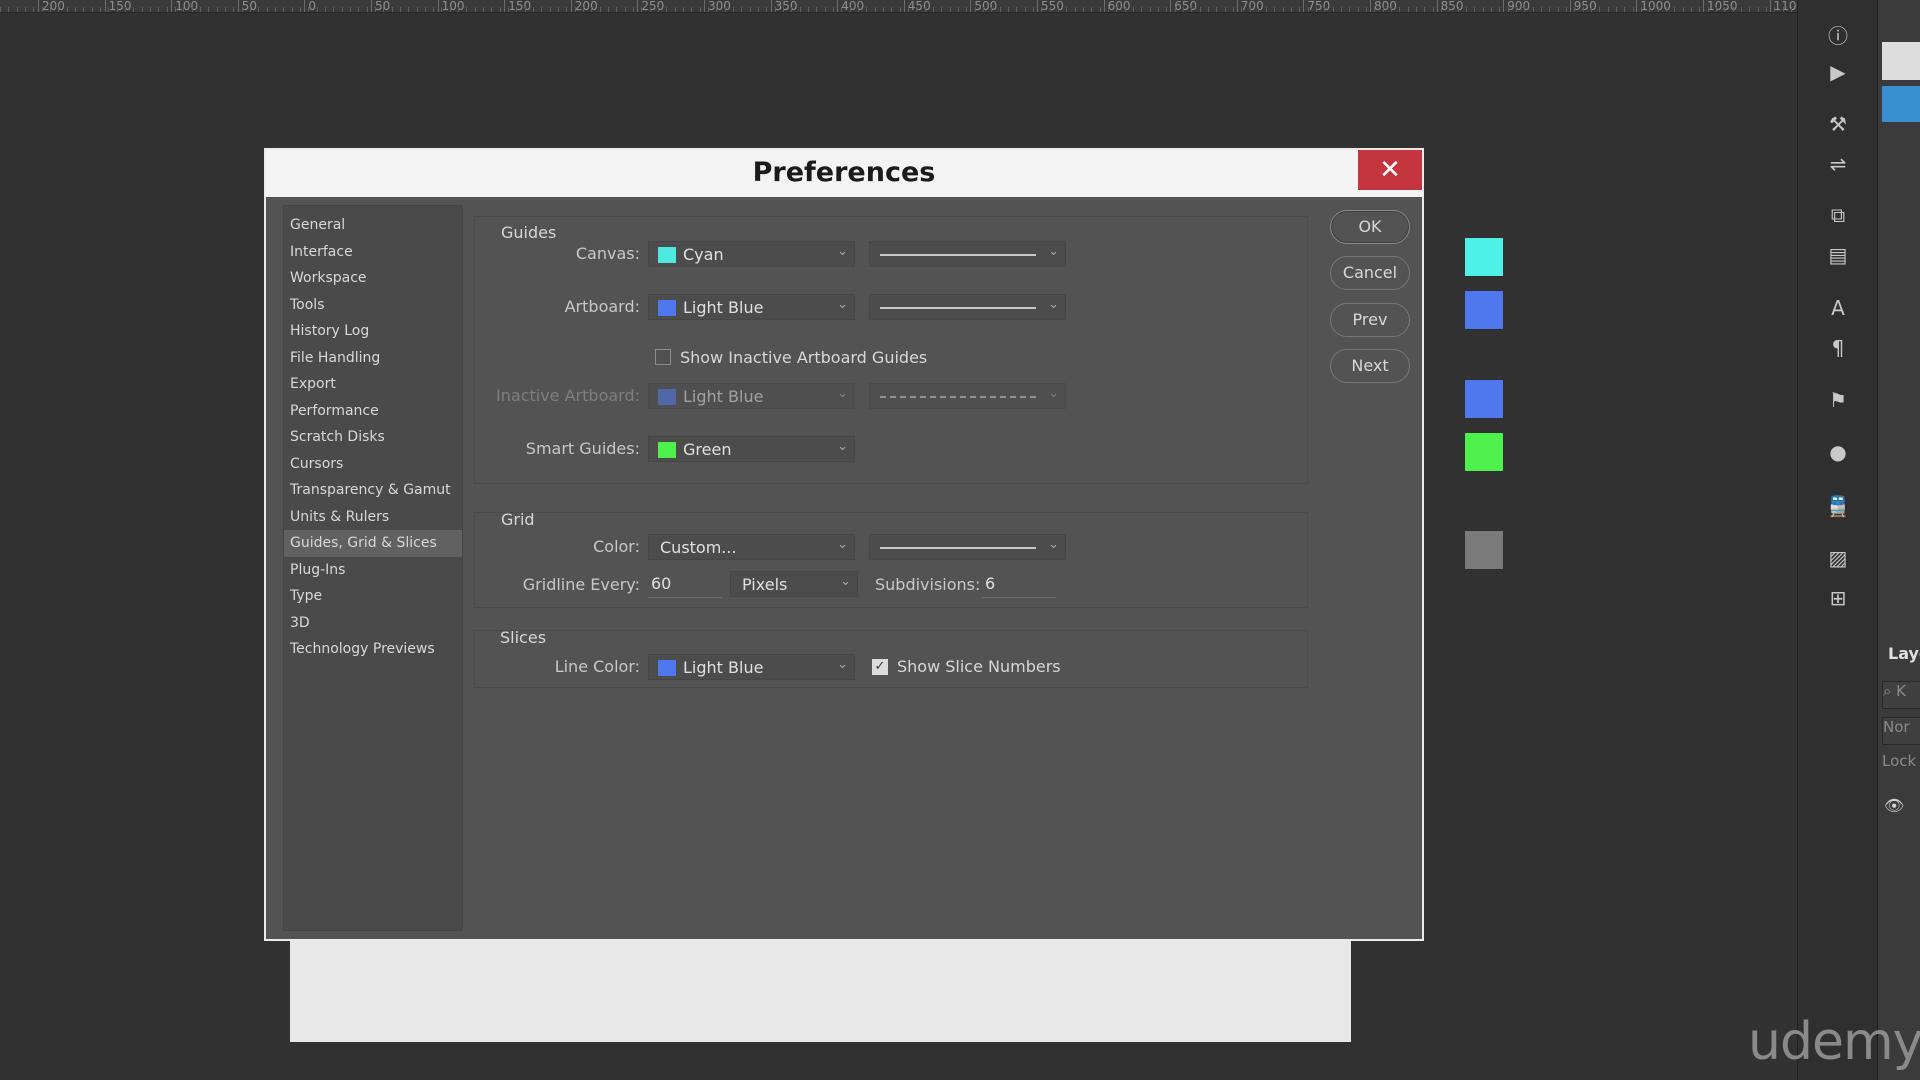  Describe the element at coordinates (967, 307) in the screenshot. I see `artboard-line-style-select: ⌄` at that location.